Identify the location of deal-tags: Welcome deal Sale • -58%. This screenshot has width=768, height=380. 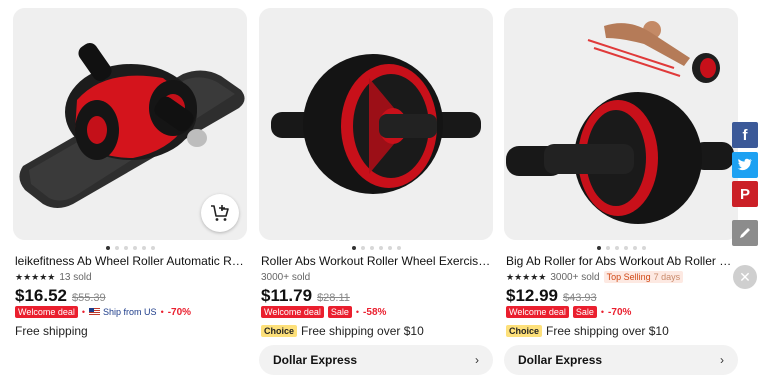
(323, 312).